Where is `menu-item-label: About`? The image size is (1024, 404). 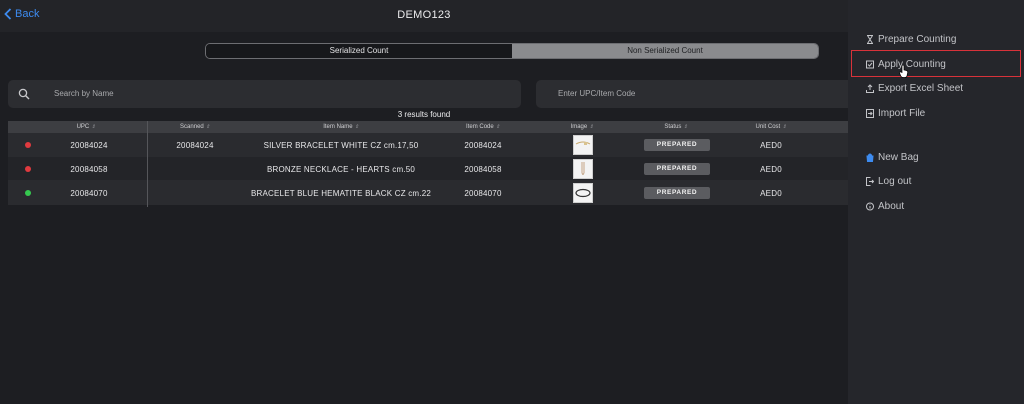 menu-item-label: About is located at coordinates (891, 206).